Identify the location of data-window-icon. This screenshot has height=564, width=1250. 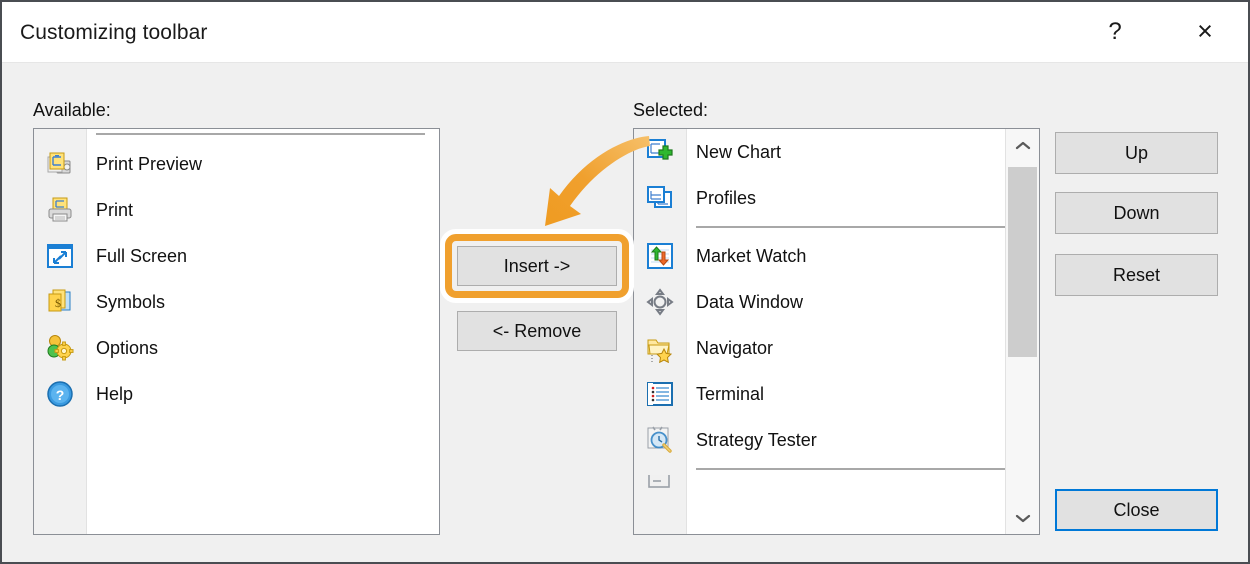
(660, 302).